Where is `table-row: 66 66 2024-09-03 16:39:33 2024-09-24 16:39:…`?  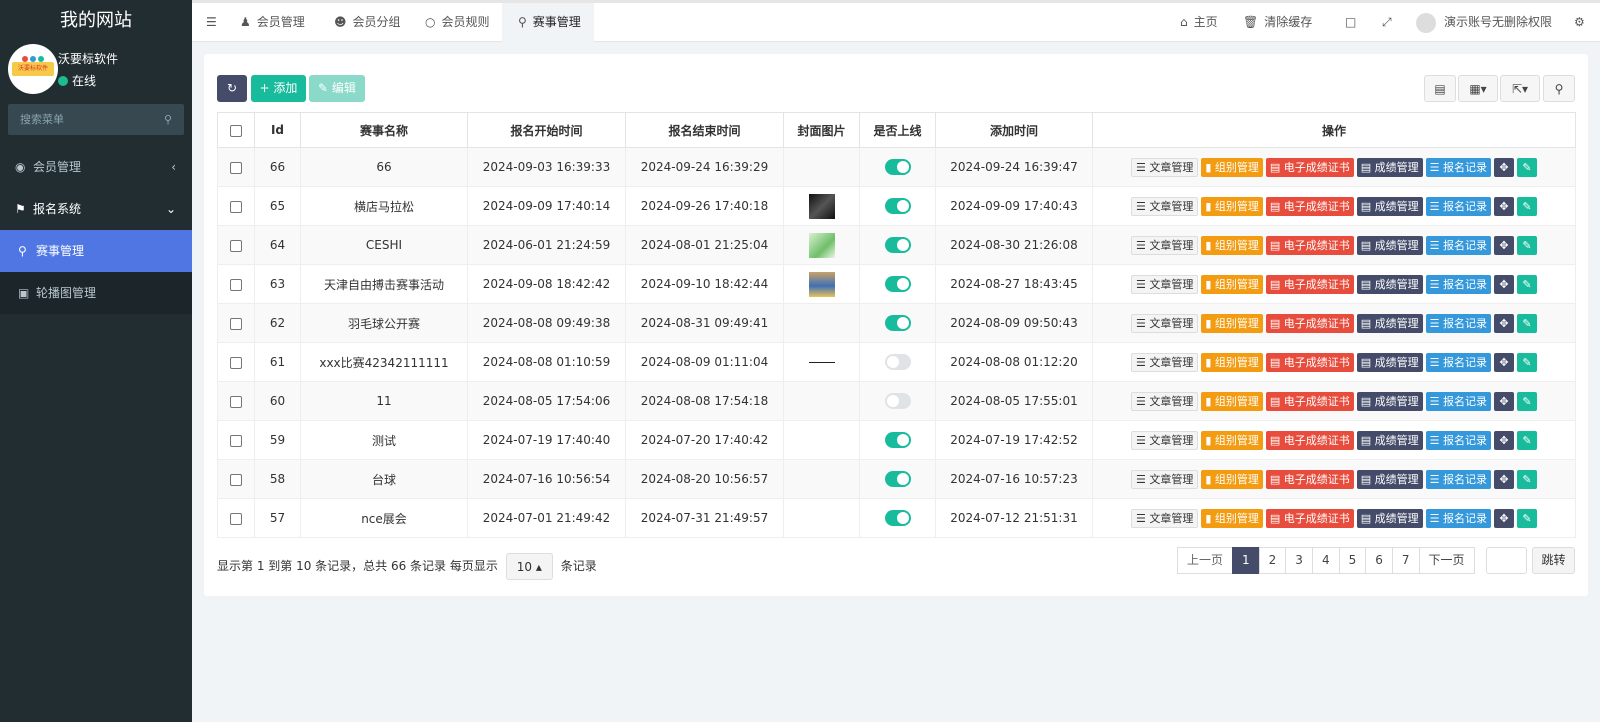
table-row: 66 66 2024-09-03 16:39:33 2024-09-24 16:39:… is located at coordinates (896, 167).